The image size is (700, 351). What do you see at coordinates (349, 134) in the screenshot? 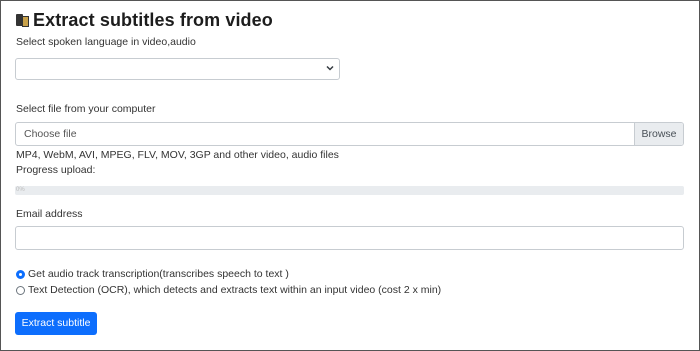
I see `file-input: Choose file Browse` at bounding box center [349, 134].